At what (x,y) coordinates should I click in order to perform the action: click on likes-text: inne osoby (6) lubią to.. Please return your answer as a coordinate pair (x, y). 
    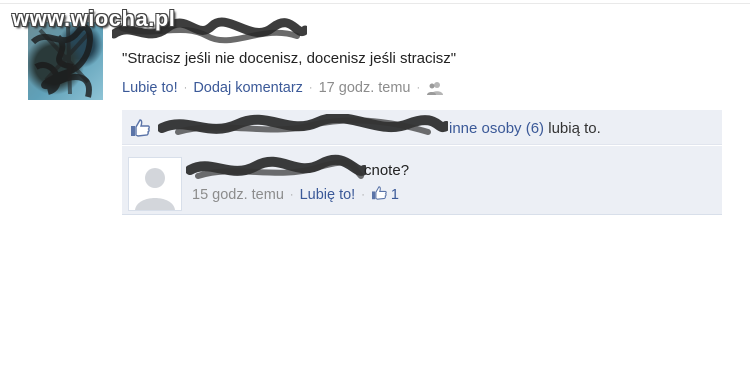
    Looking at the image, I should click on (525, 128).